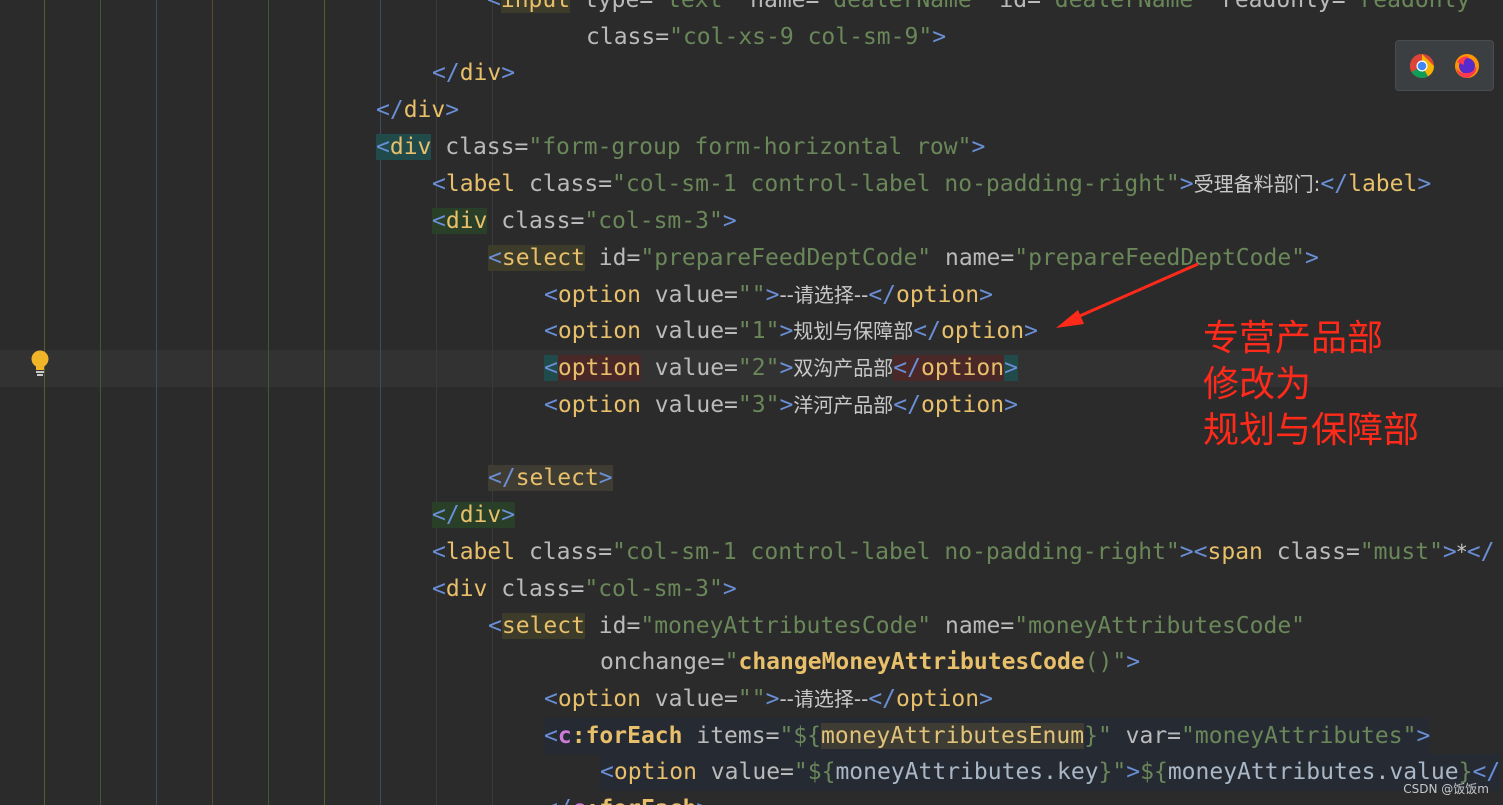 The image size is (1503, 805). Describe the element at coordinates (480, 184) in the screenshot. I see `code-token: label` at that location.